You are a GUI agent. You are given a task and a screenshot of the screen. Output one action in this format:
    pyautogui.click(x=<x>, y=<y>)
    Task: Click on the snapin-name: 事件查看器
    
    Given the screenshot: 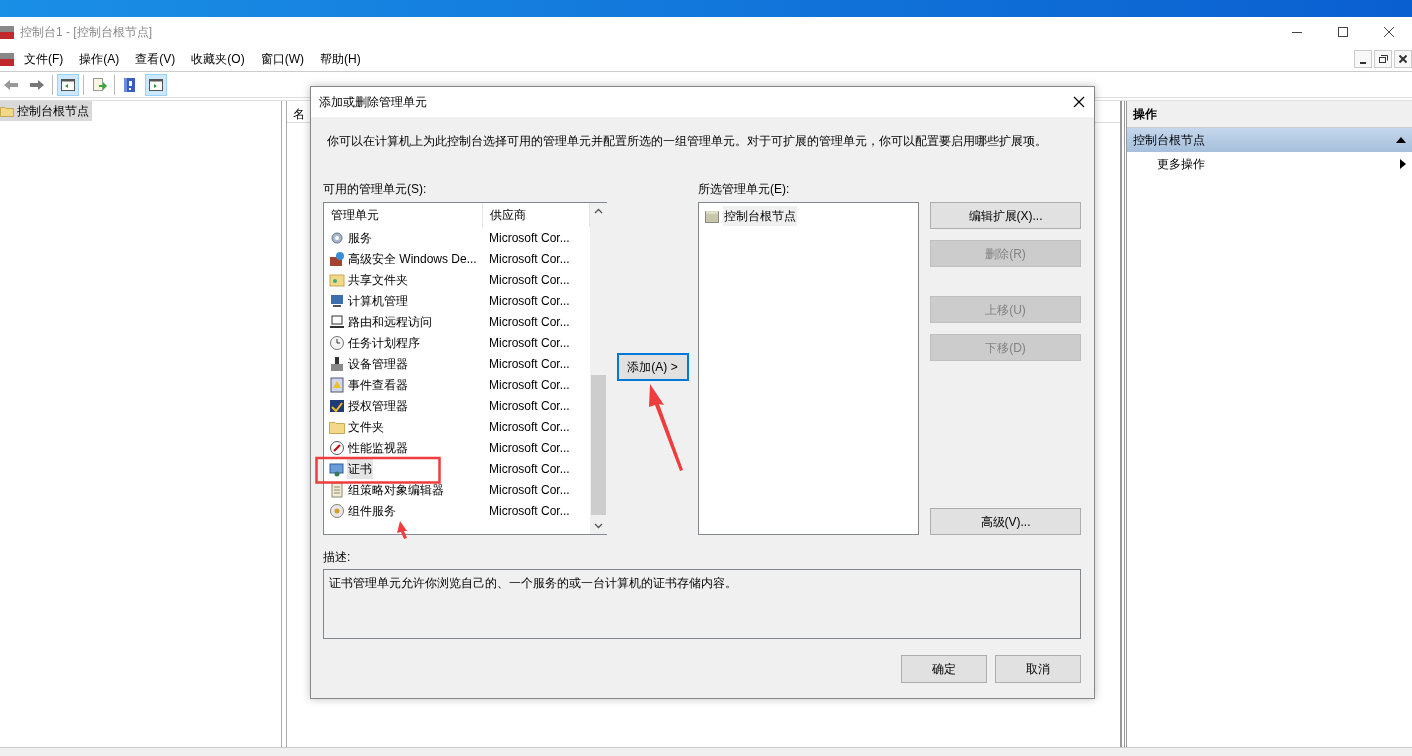 What is the action you would take?
    pyautogui.click(x=378, y=384)
    